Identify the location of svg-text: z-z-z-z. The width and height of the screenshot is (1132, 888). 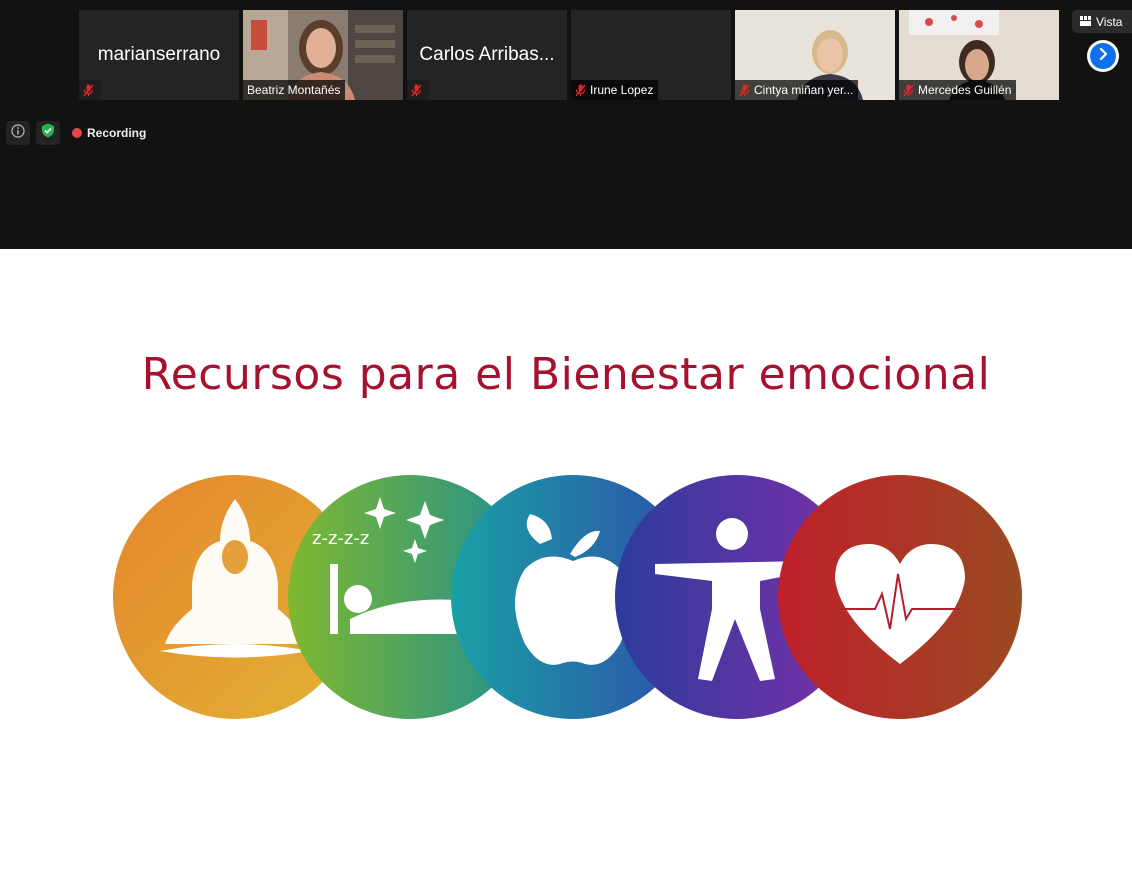
(340, 538).